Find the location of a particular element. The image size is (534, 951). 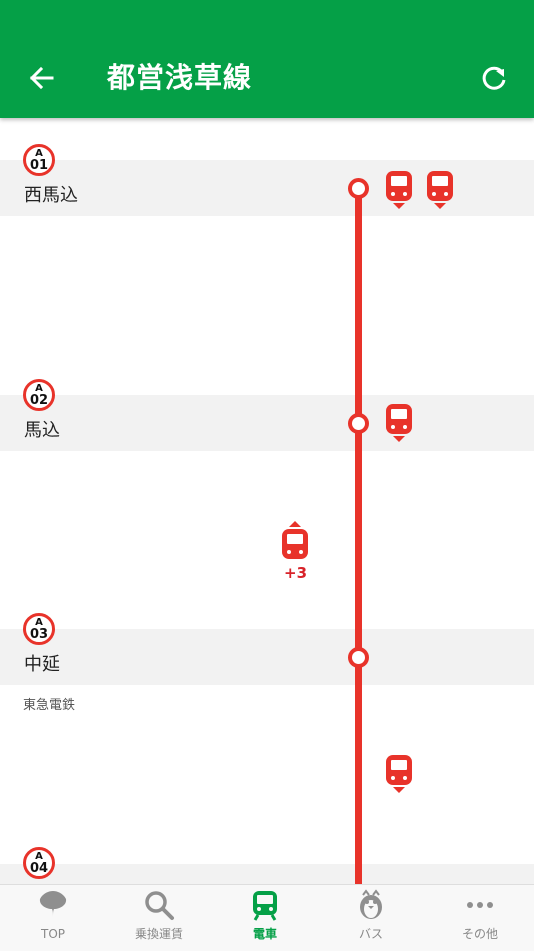

tab-top: TOP is located at coordinates (53, 918).